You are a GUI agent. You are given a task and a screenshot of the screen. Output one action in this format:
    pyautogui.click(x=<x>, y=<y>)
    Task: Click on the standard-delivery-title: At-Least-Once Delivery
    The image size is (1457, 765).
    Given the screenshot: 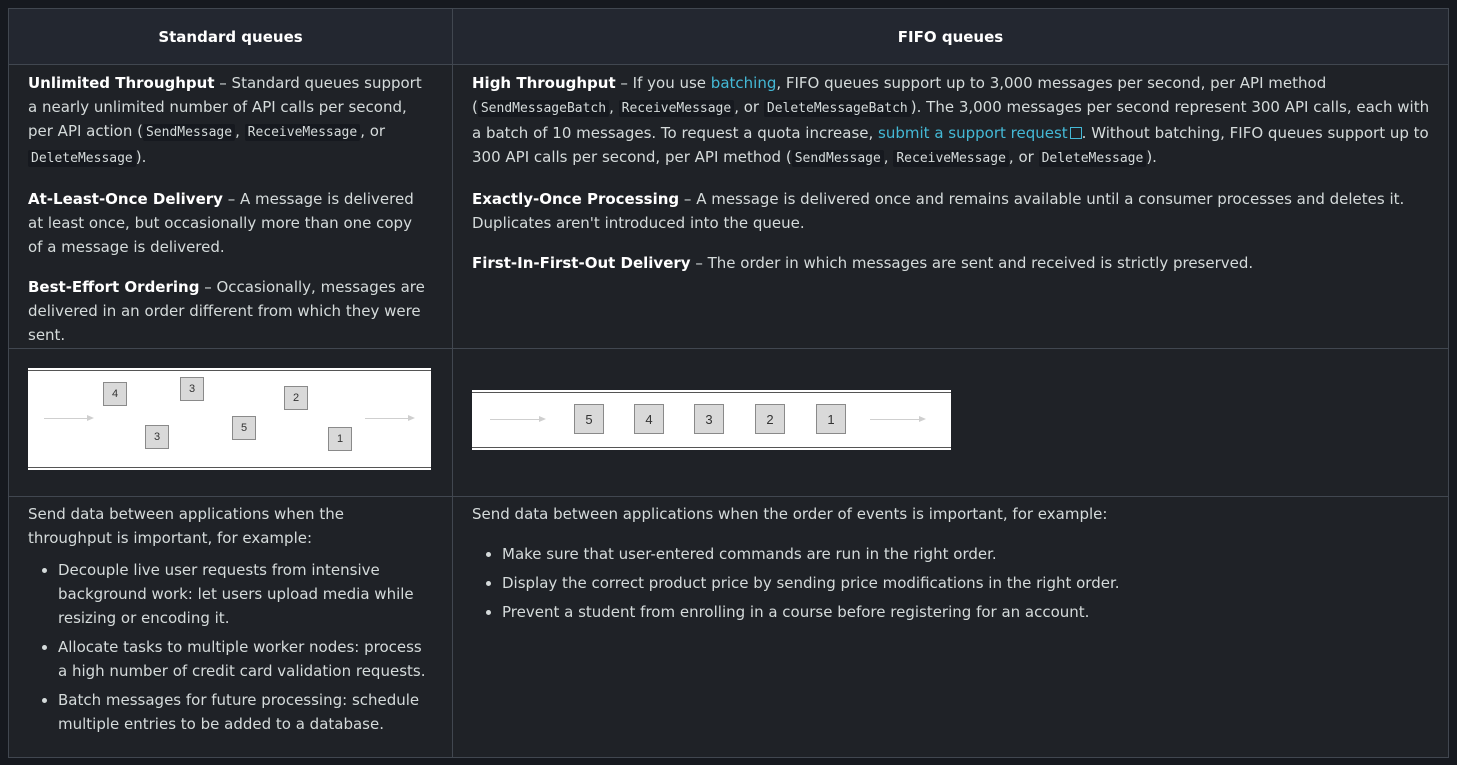 What is the action you would take?
    pyautogui.click(x=125, y=199)
    